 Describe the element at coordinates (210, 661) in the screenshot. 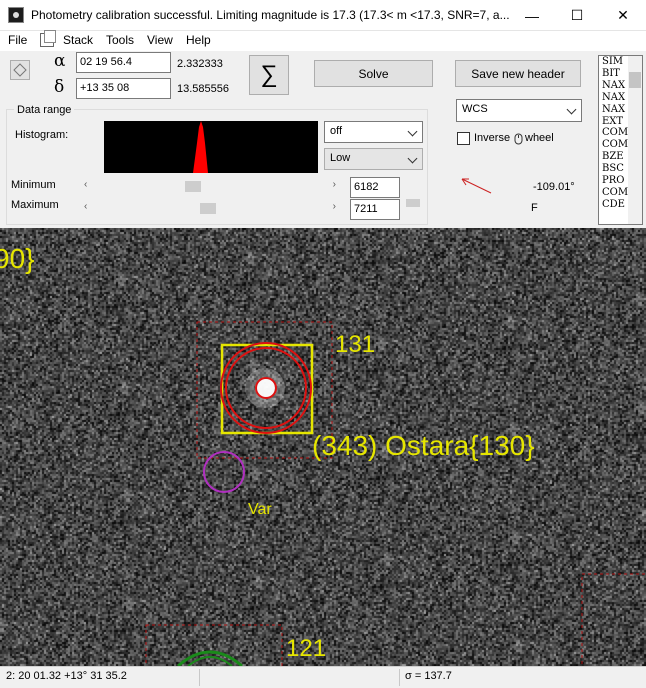

I see `star-121-ring-inner` at that location.